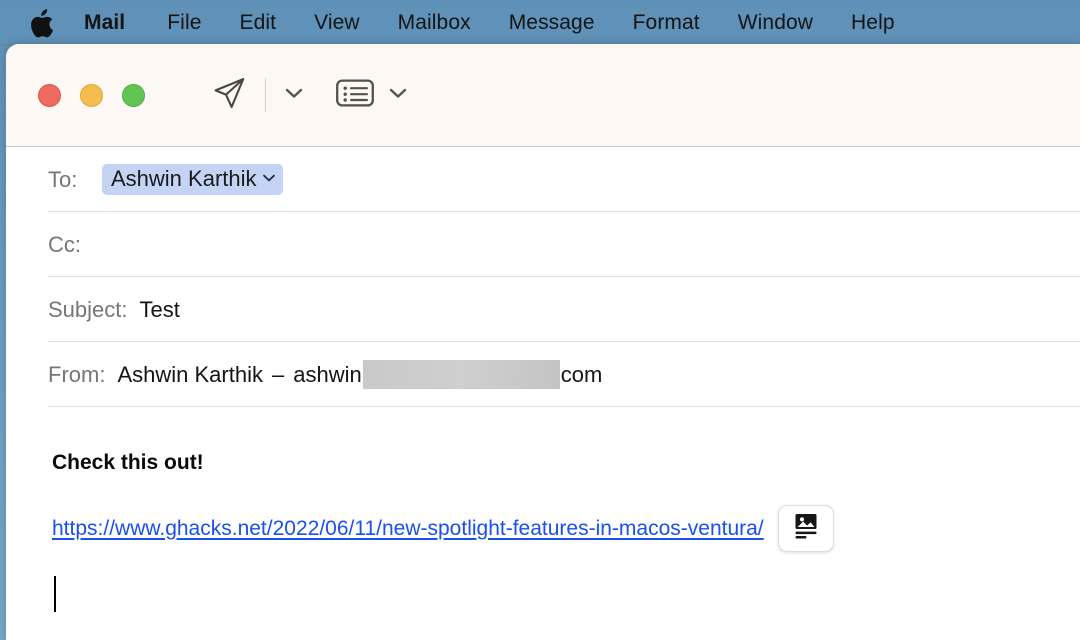 Image resolution: width=1080 pixels, height=640 pixels. Describe the element at coordinates (543, 244) in the screenshot. I see `cc-field-row: Cc:` at that location.